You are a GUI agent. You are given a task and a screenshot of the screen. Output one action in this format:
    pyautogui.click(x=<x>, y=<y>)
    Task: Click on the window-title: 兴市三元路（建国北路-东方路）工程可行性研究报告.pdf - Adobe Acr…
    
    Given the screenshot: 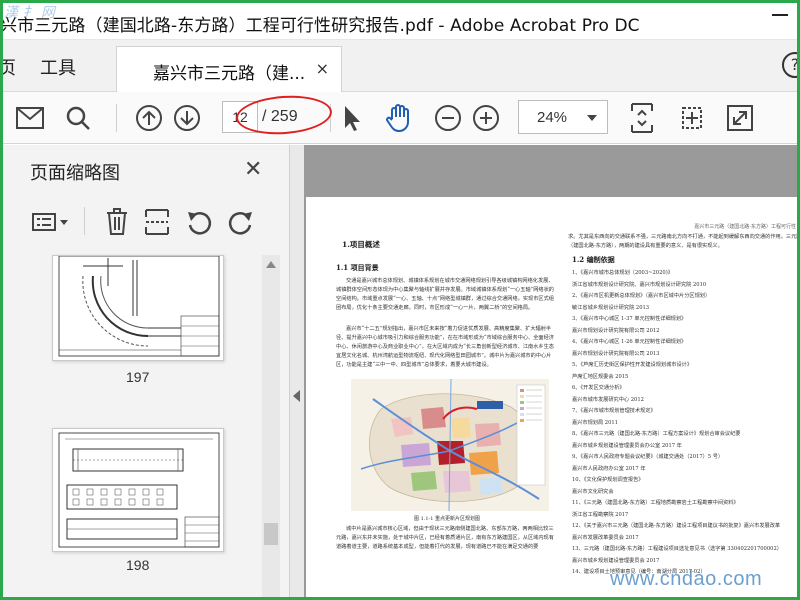 What is the action you would take?
    pyautogui.click(x=320, y=26)
    